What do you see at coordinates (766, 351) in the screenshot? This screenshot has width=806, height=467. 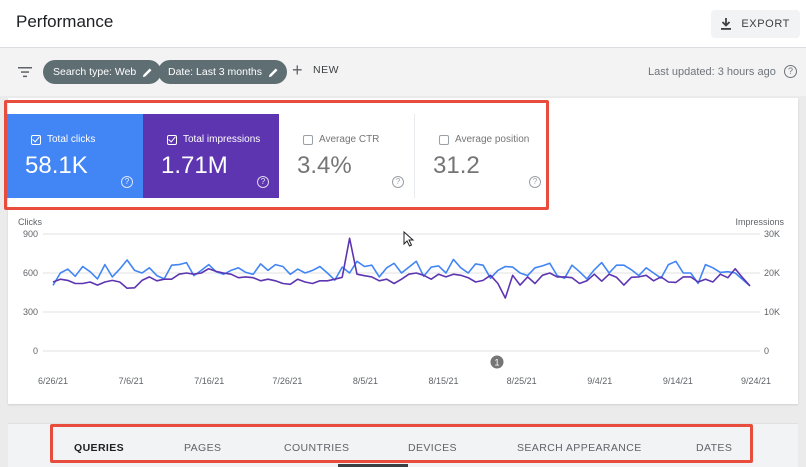 I see `right-tick-label: 0` at bounding box center [766, 351].